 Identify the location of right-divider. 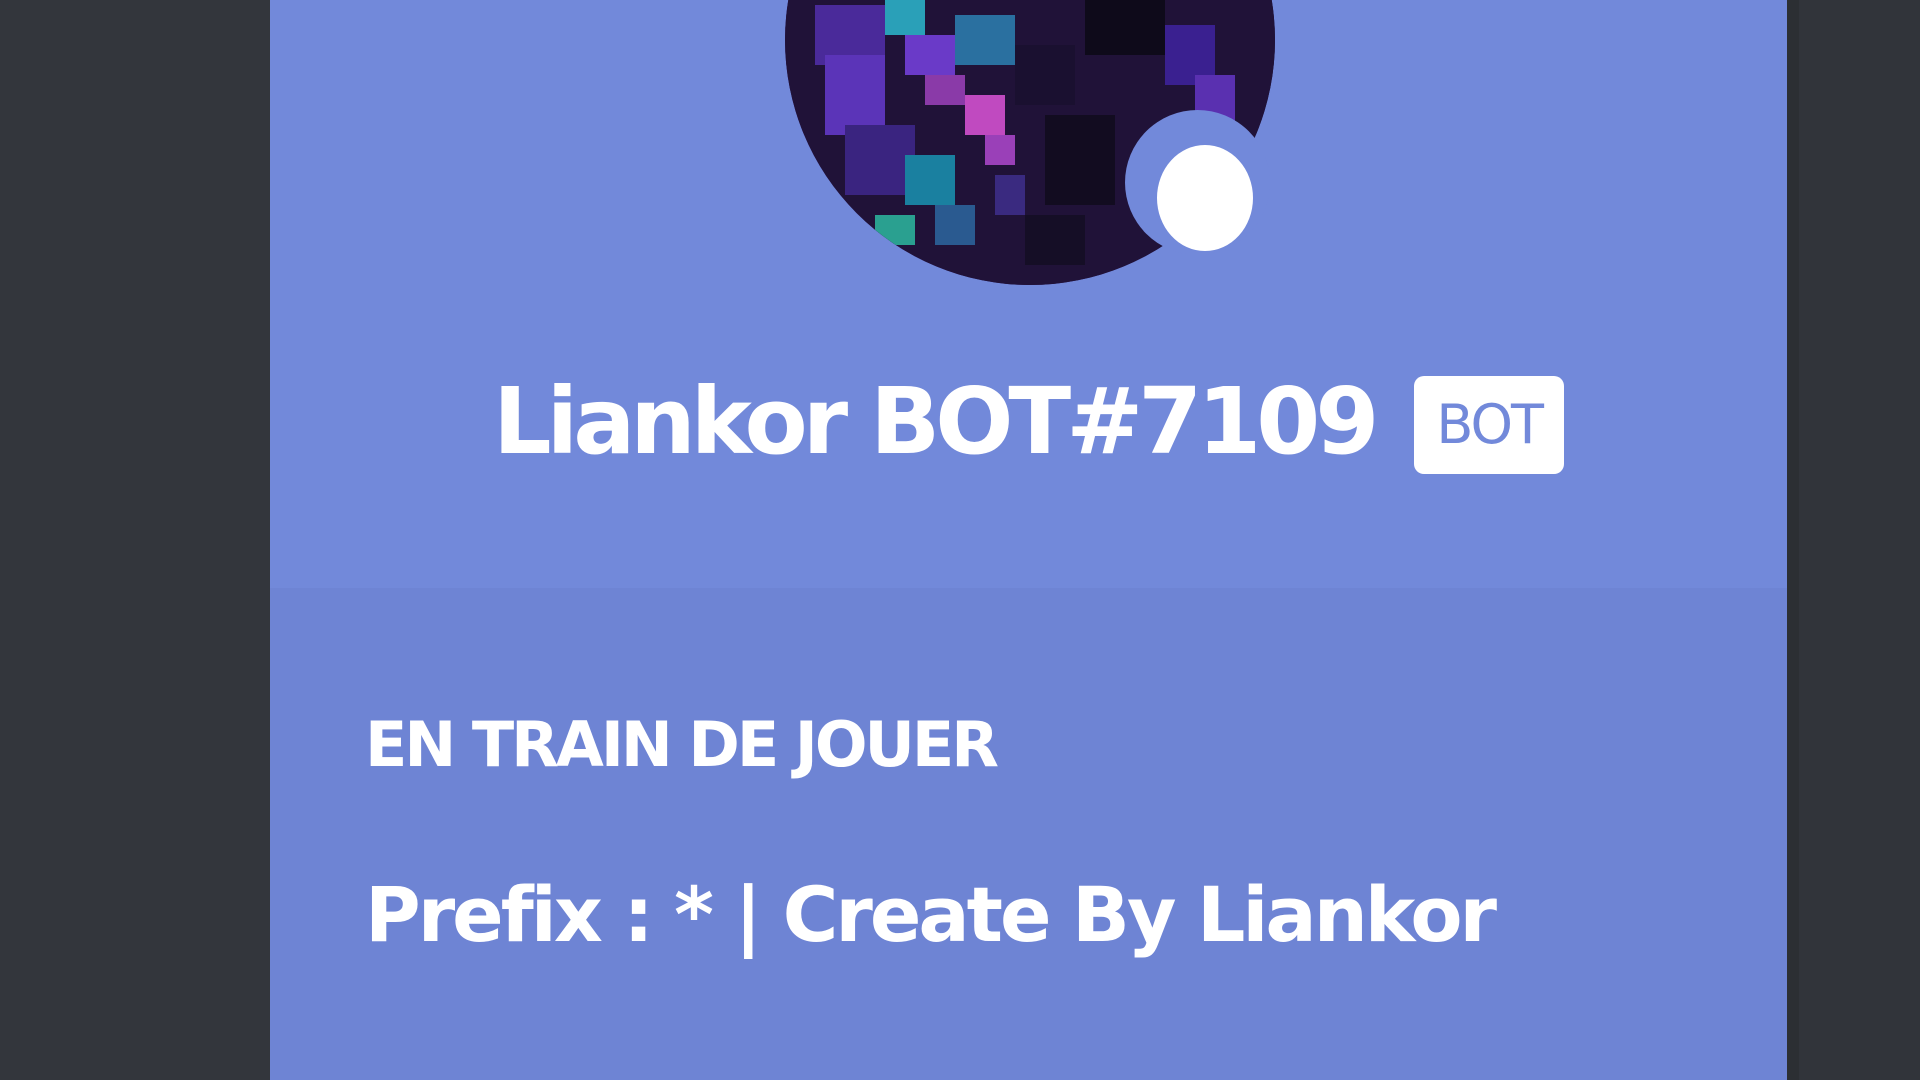
(1793, 540).